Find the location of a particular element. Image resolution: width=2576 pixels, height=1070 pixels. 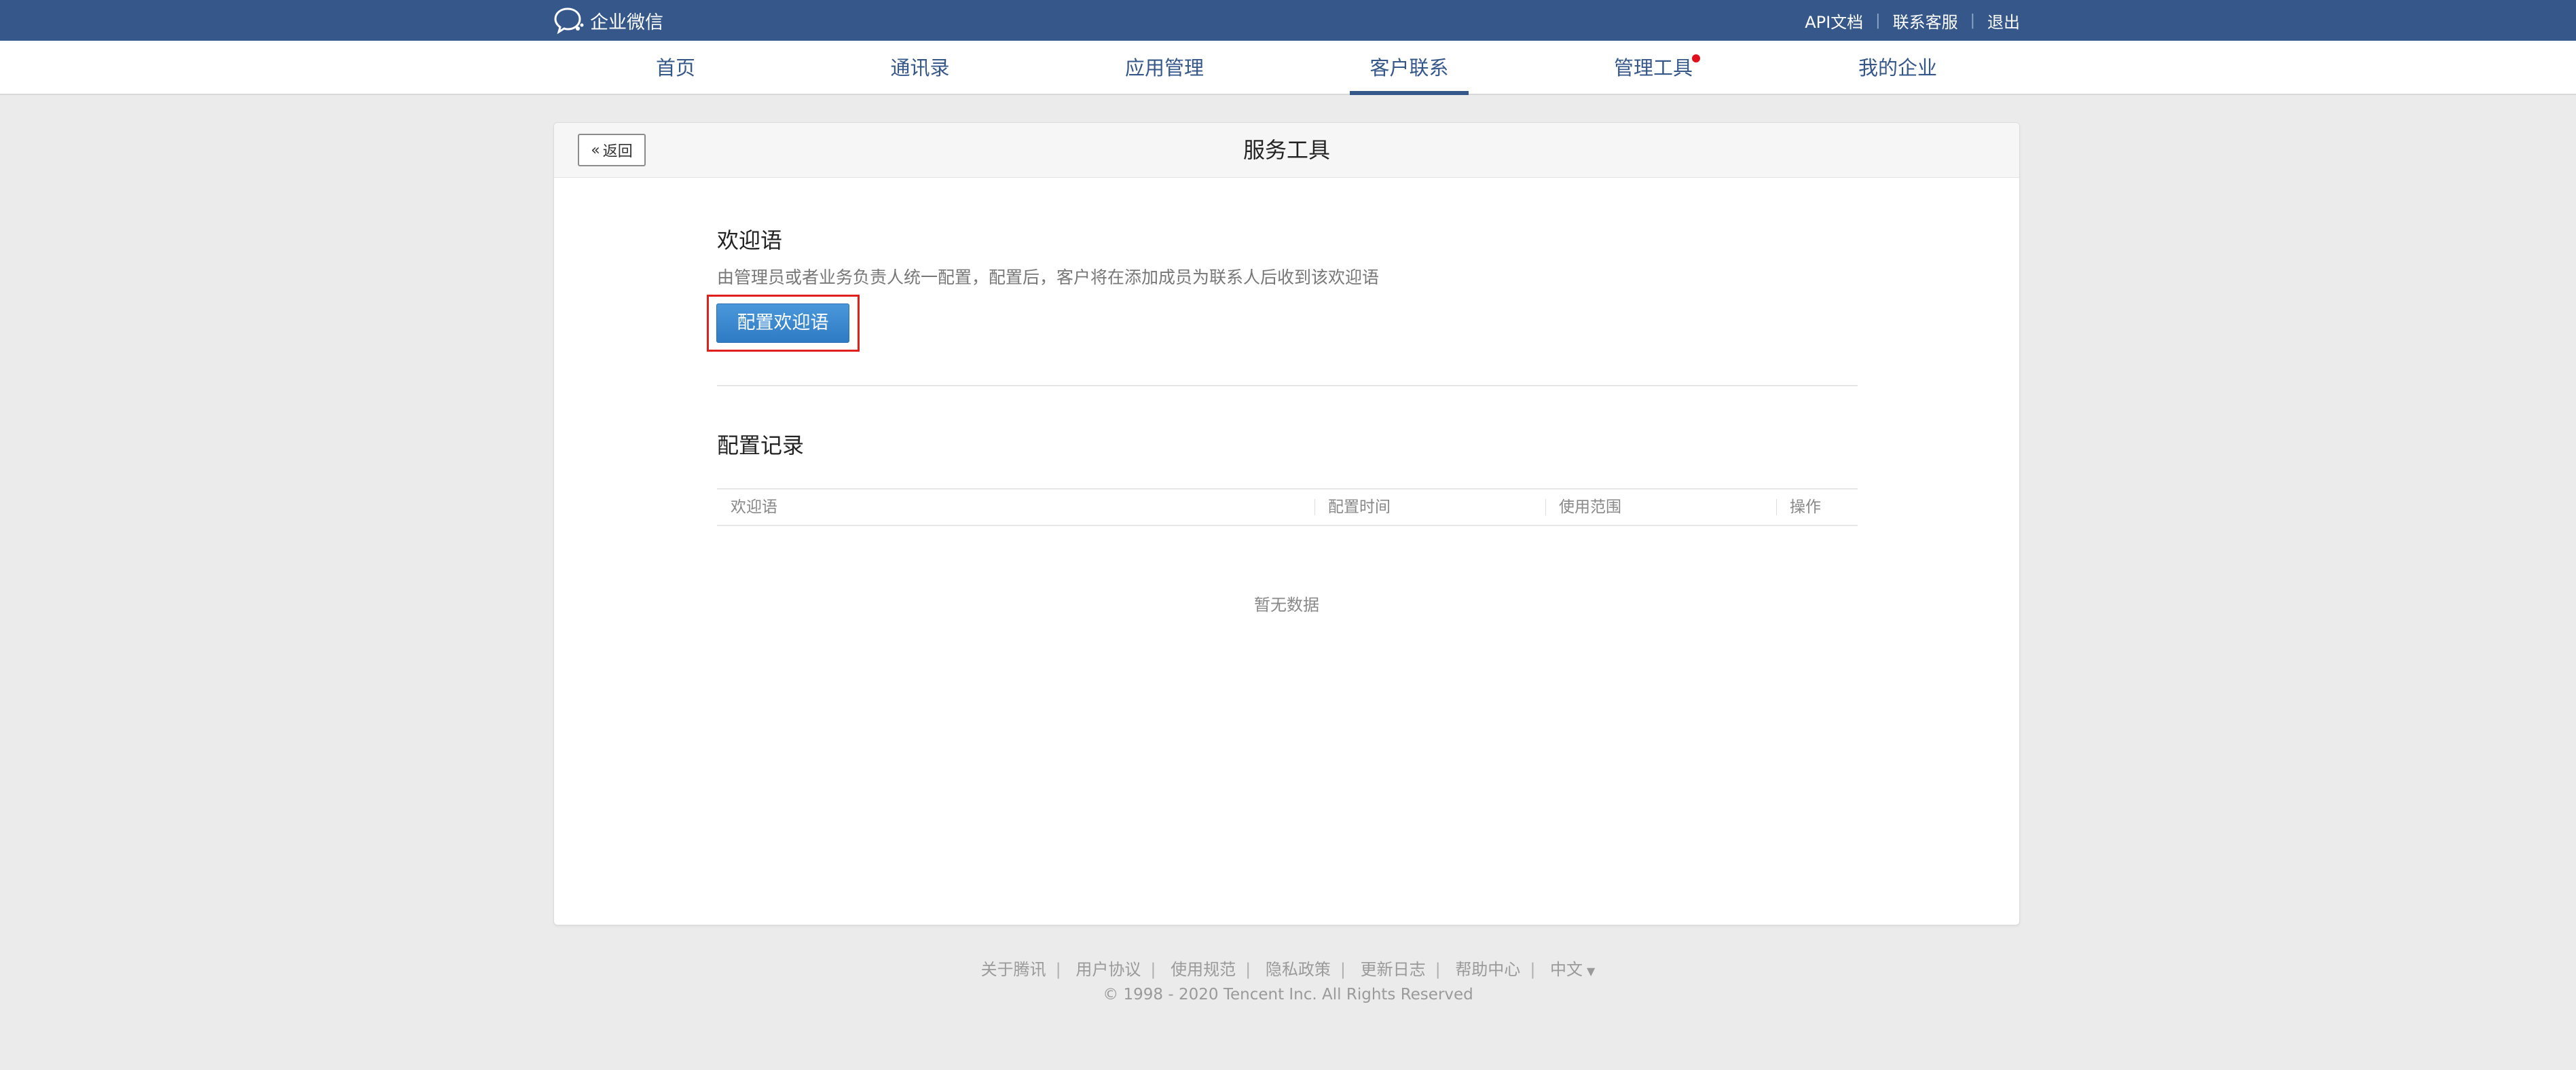

section-divider is located at coordinates (1287, 385).